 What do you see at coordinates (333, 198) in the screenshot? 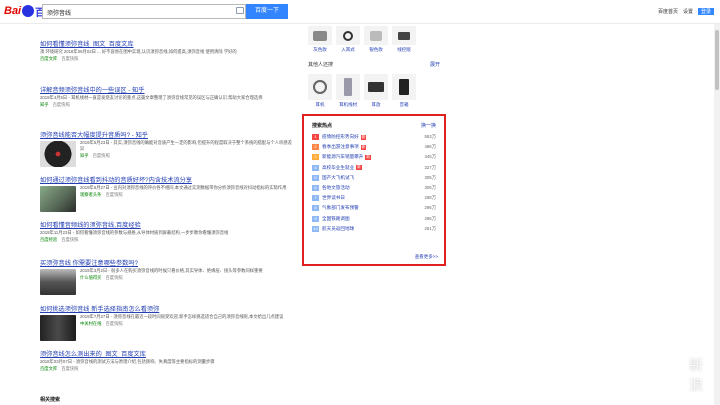
I see `hot-search-name: 世界读书日` at bounding box center [333, 198].